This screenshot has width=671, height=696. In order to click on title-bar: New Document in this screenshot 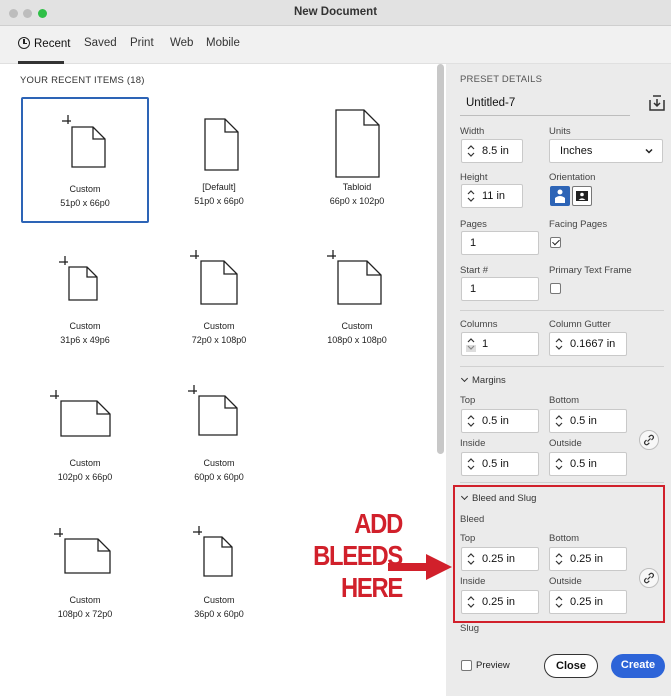, I will do `click(335, 13)`.